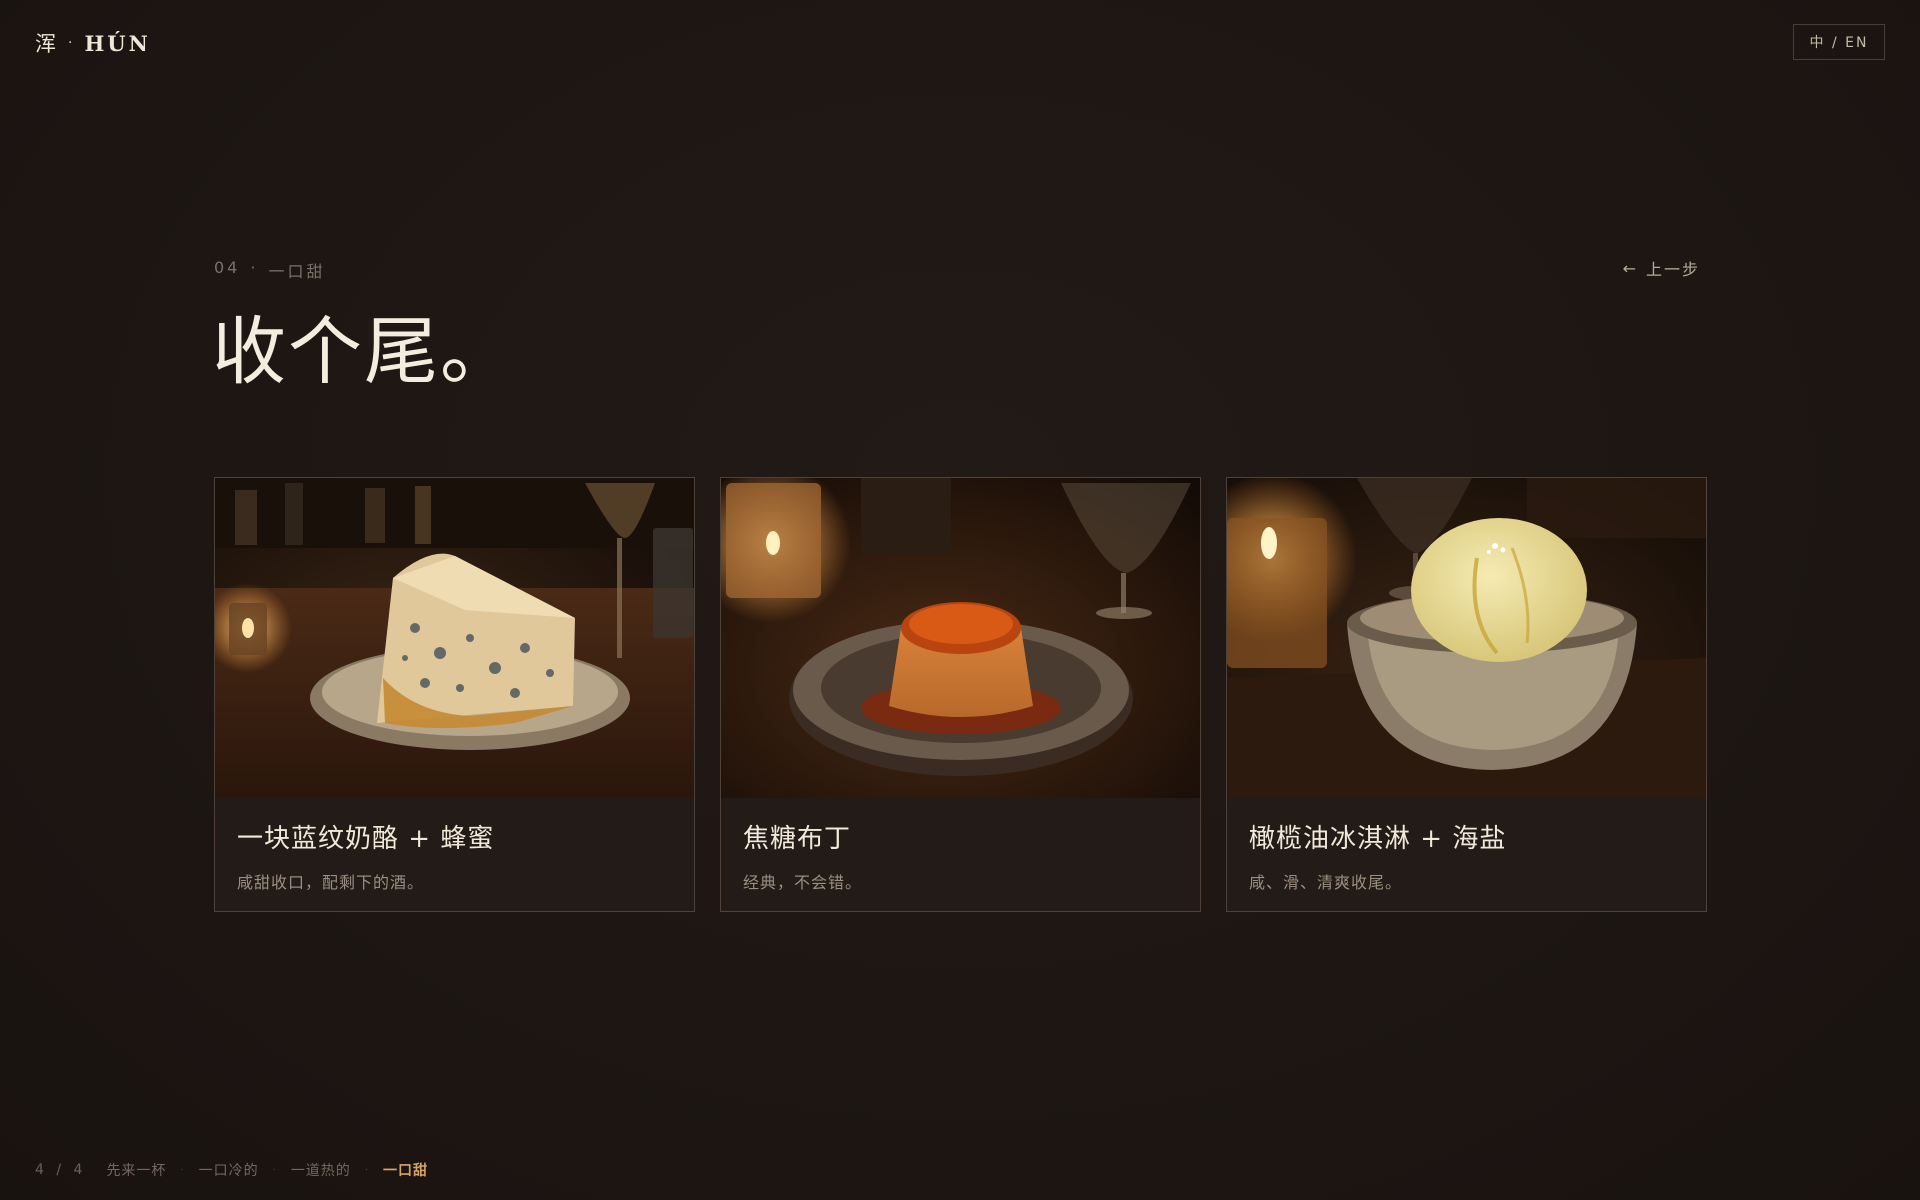 The width and height of the screenshot is (1920, 1200). I want to click on brand-latin: HÚN, so click(117, 43).